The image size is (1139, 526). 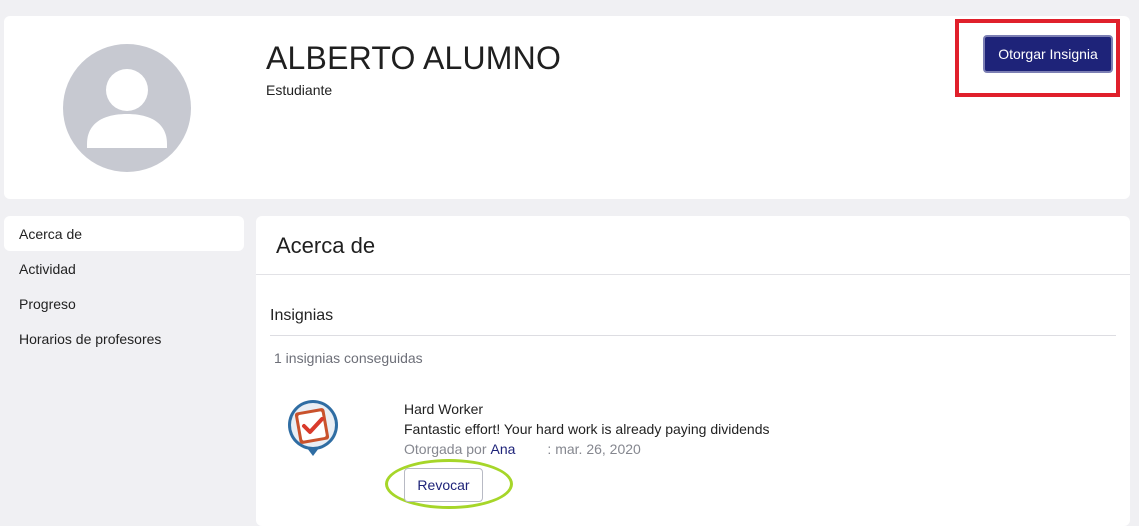 What do you see at coordinates (124, 268) in the screenshot?
I see `sidebar-item-activity: Actividad` at bounding box center [124, 268].